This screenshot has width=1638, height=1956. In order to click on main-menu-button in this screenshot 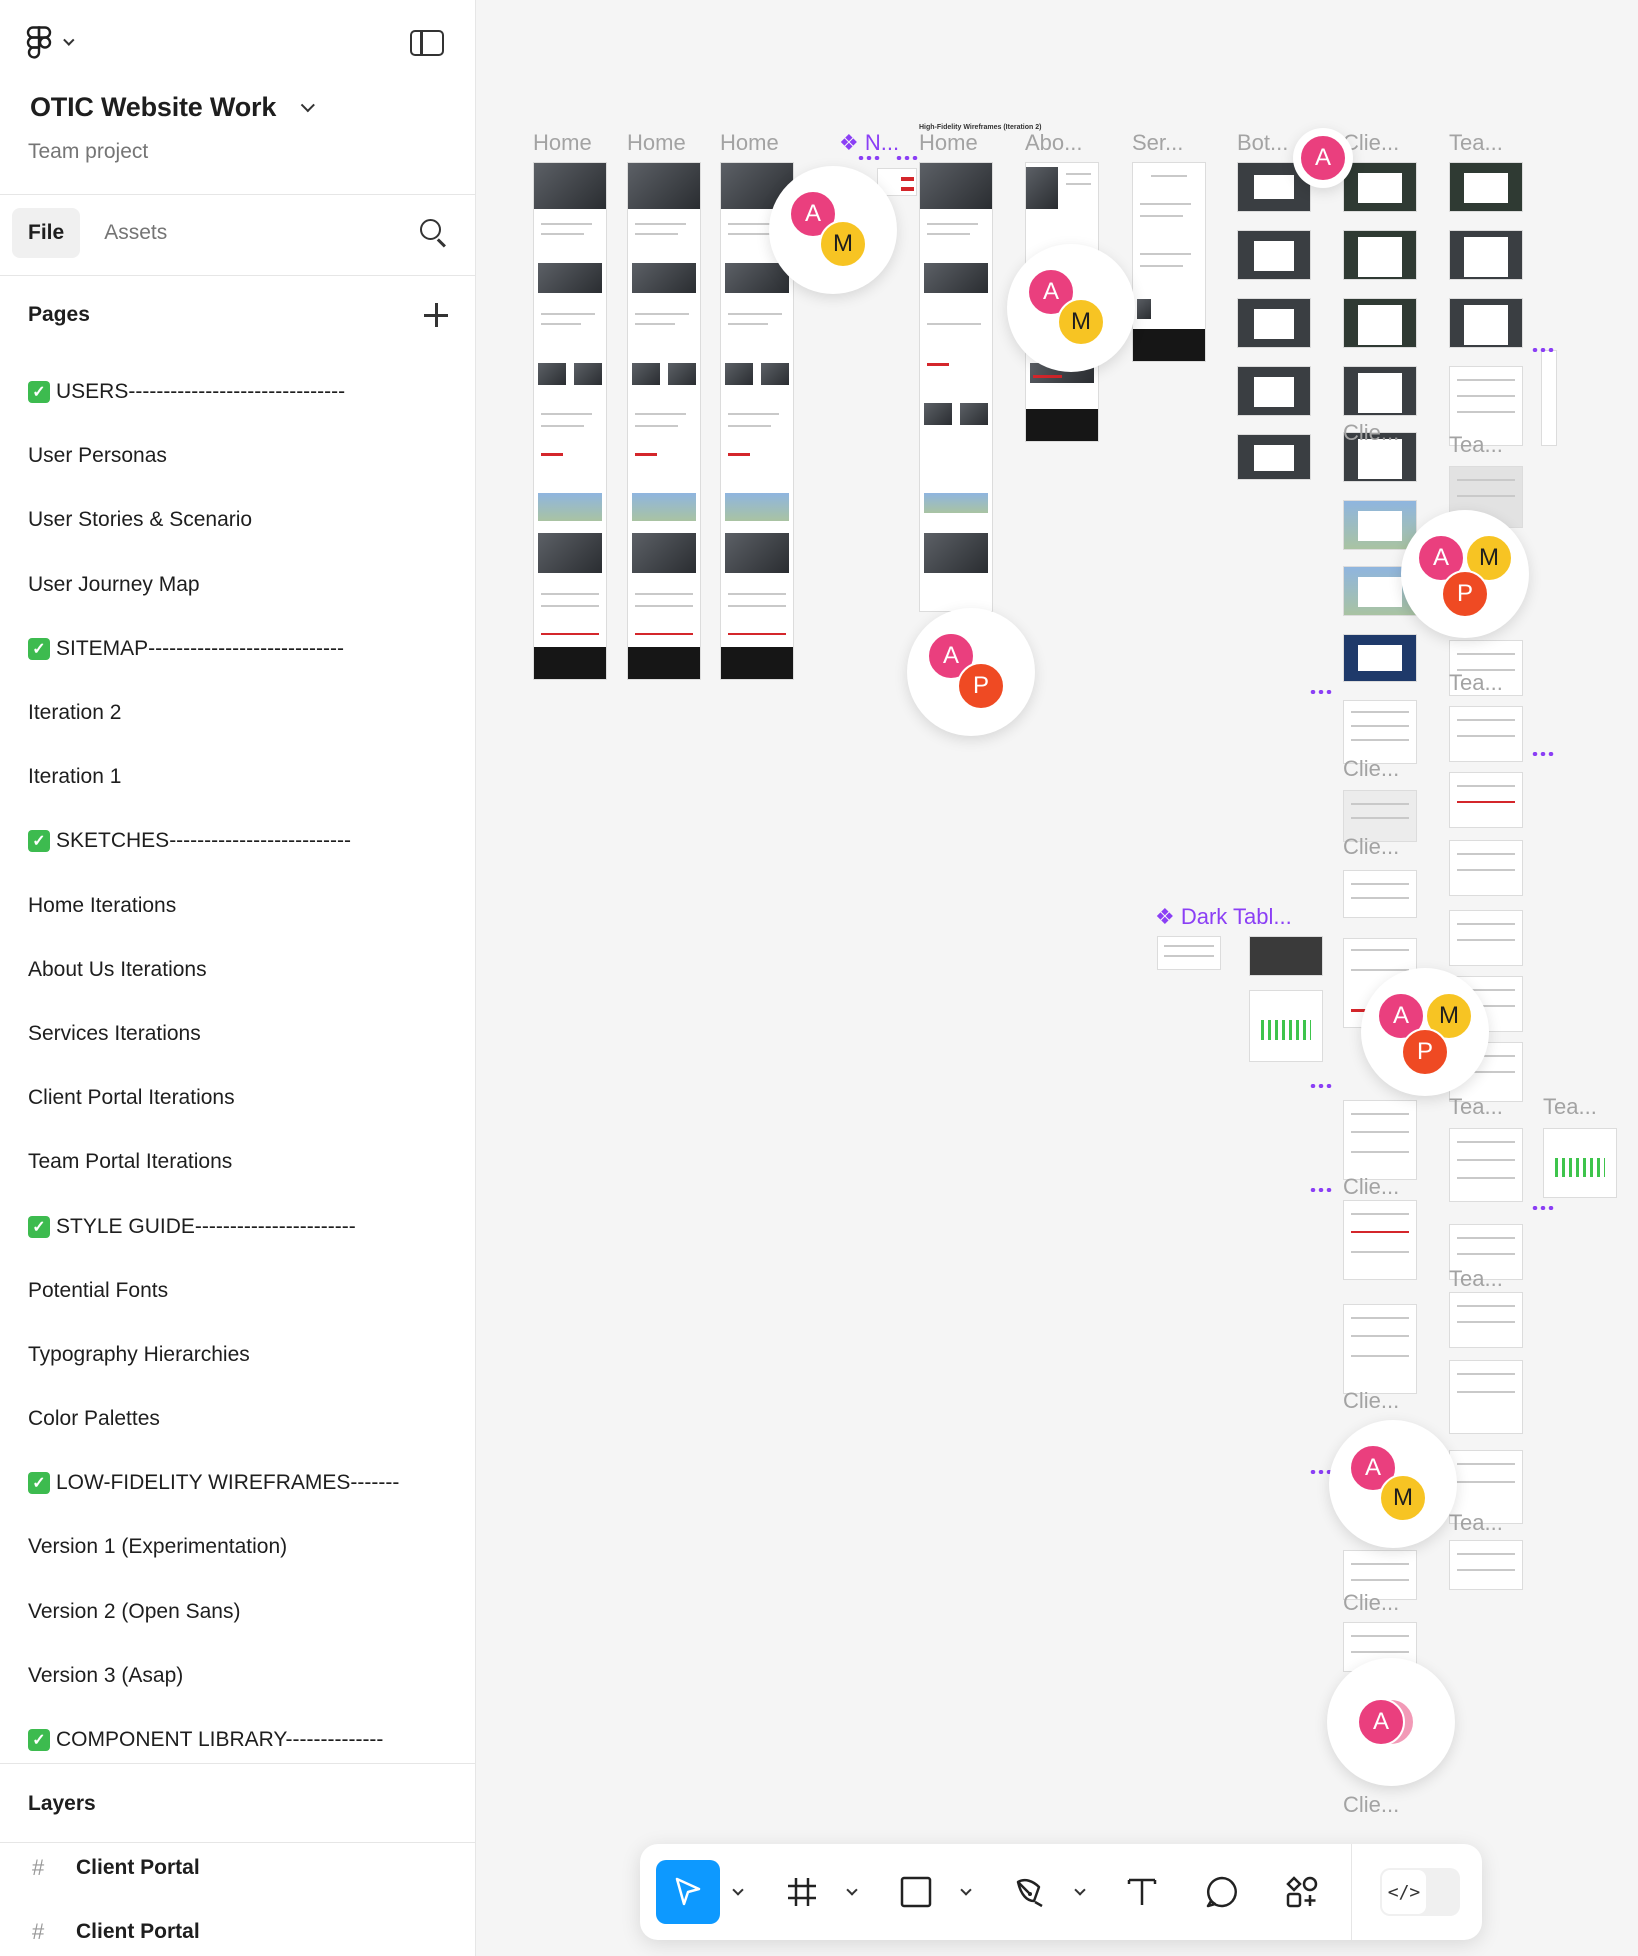, I will do `click(50, 43)`.